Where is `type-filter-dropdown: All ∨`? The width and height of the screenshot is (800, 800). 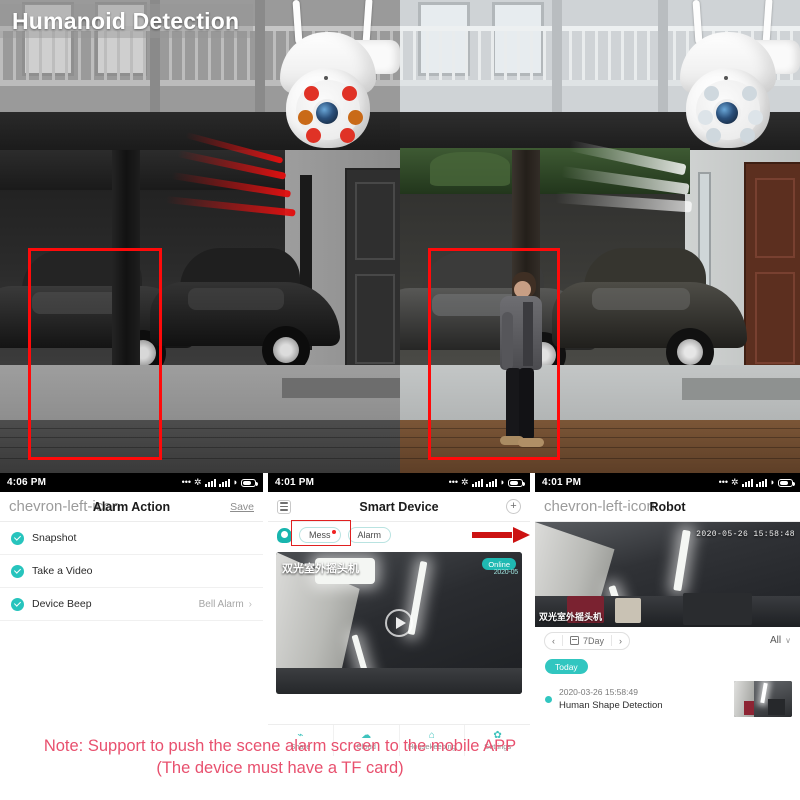
type-filter-dropdown: All ∨ is located at coordinates (780, 640).